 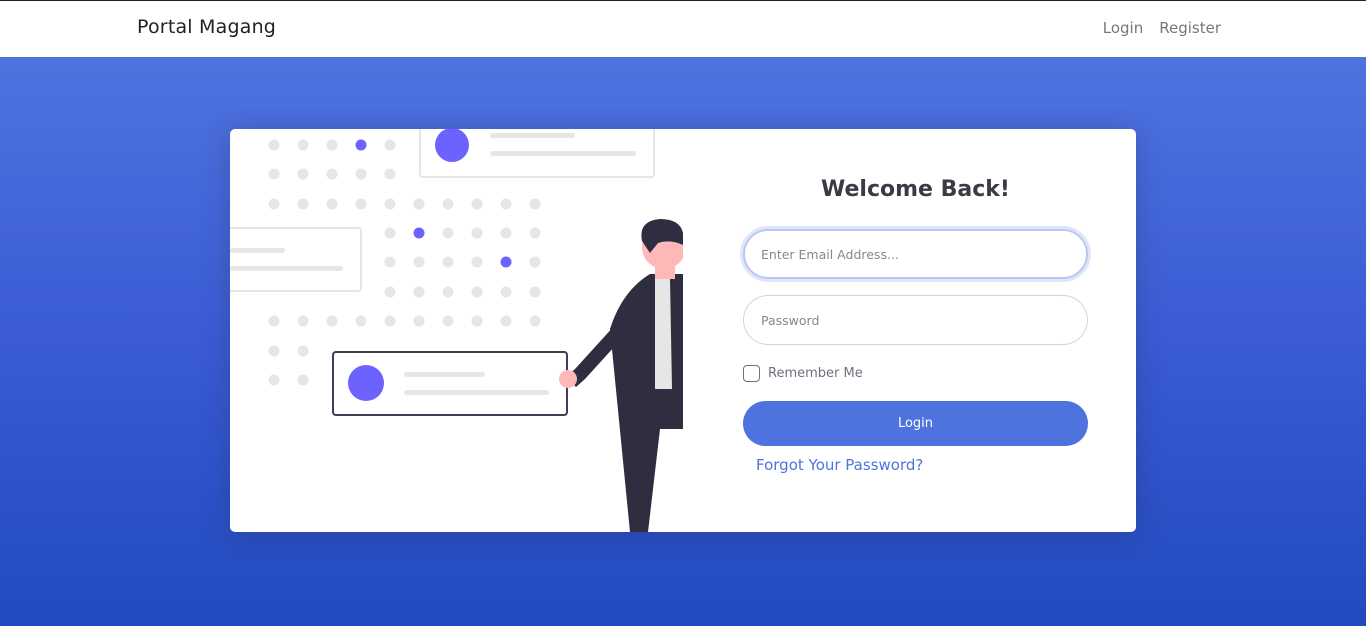 I want to click on nav-login-link: Login, so click(x=1123, y=28).